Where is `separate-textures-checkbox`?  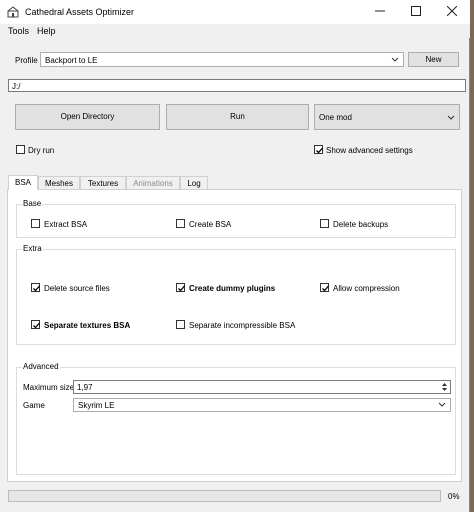 separate-textures-checkbox is located at coordinates (35, 324).